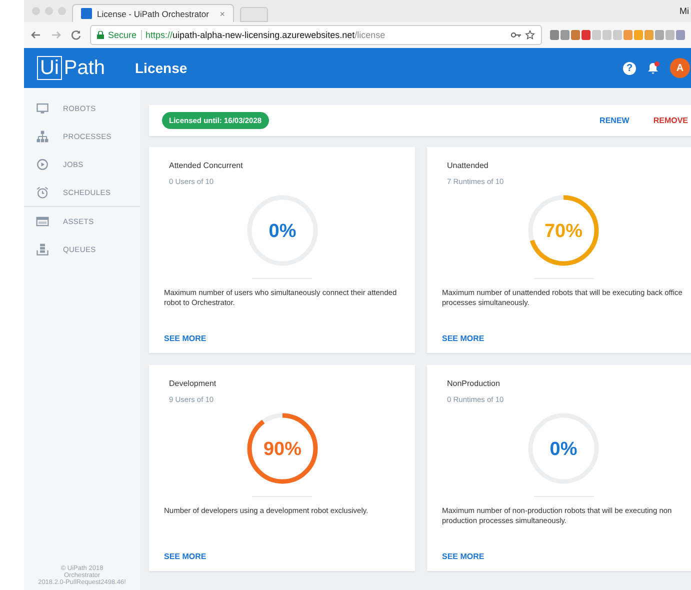  I want to click on address-bar: Secure https://uipath-alpha-new-licensing.azurewebsites.net/license, so click(316, 35).